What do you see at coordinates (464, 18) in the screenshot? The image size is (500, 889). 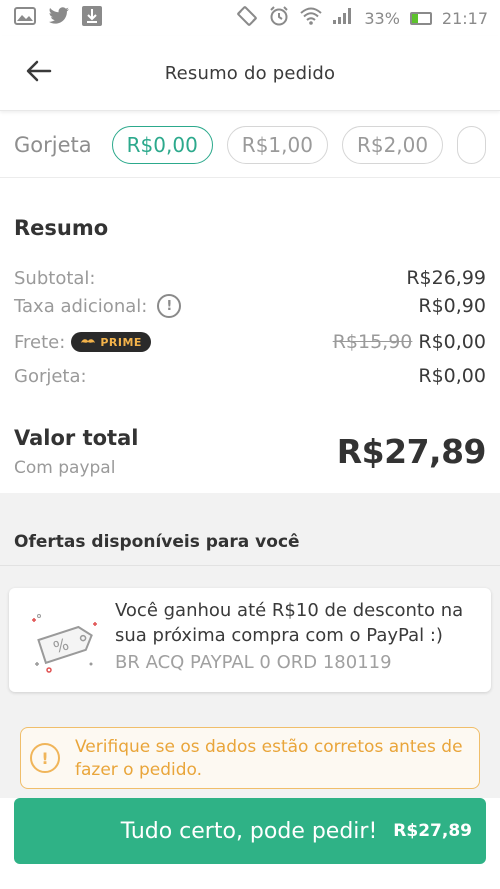 I see `clock: 21:17` at bounding box center [464, 18].